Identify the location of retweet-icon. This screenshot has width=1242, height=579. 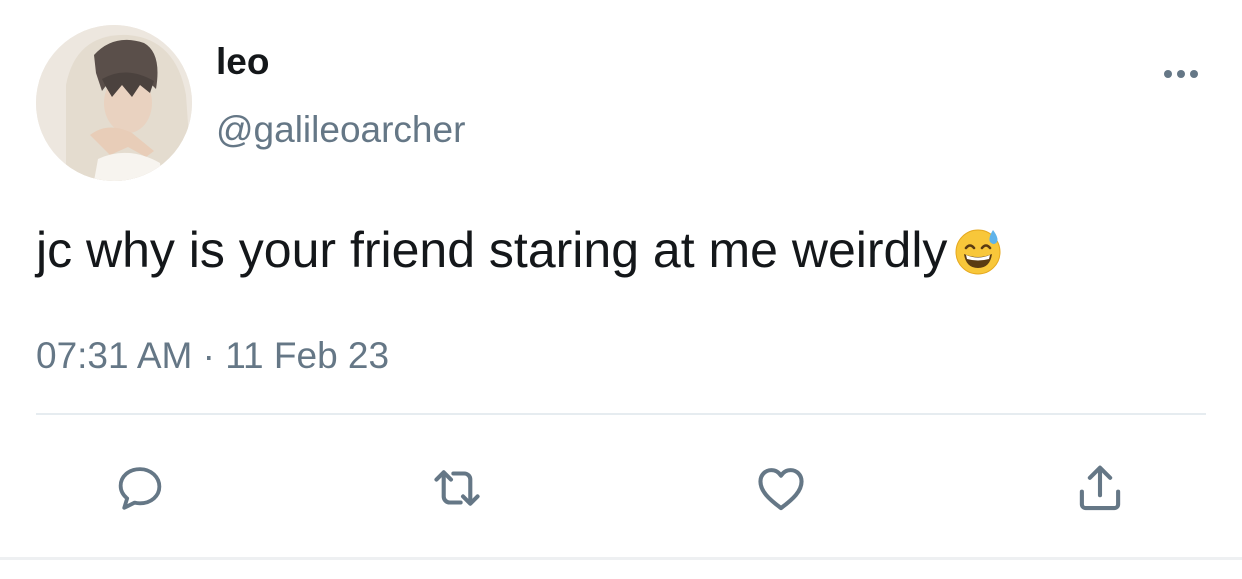
(457, 488).